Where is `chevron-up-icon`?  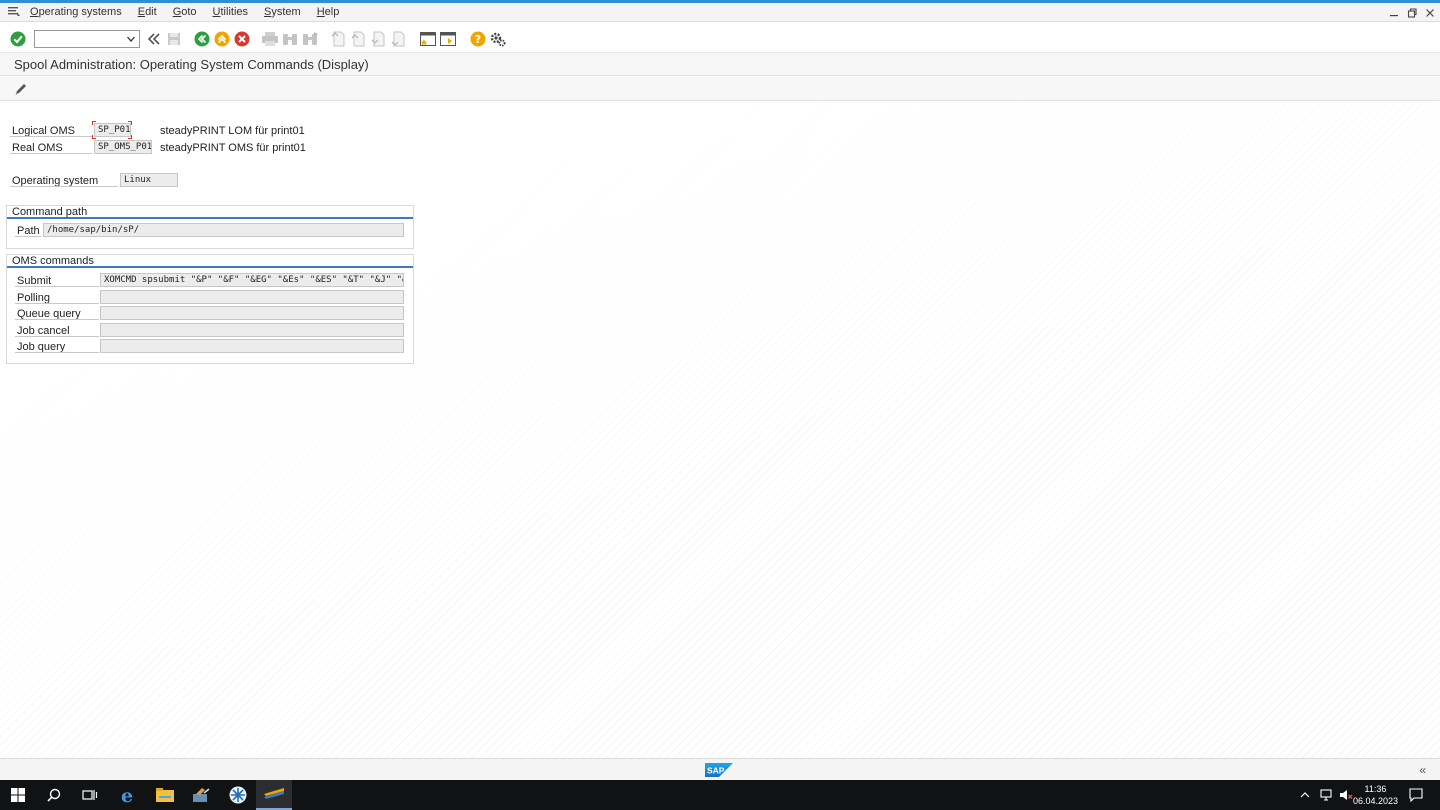 chevron-up-icon is located at coordinates (1305, 795).